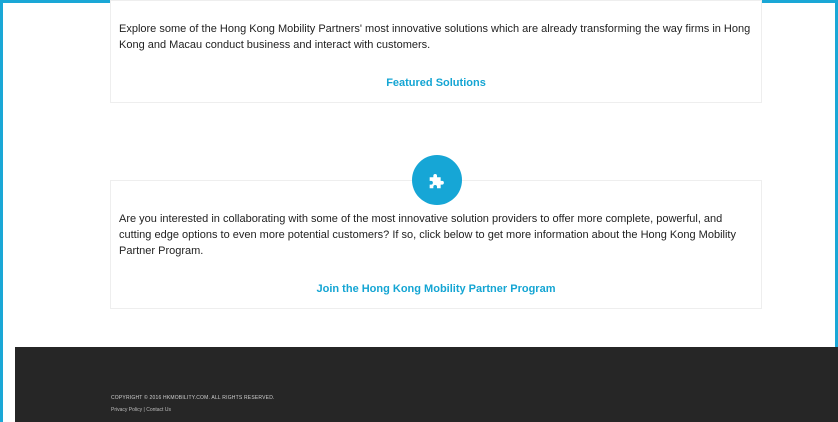 This screenshot has height=422, width=838. Describe the element at coordinates (158, 410) in the screenshot. I see `contact-us-link: Contact Us` at that location.